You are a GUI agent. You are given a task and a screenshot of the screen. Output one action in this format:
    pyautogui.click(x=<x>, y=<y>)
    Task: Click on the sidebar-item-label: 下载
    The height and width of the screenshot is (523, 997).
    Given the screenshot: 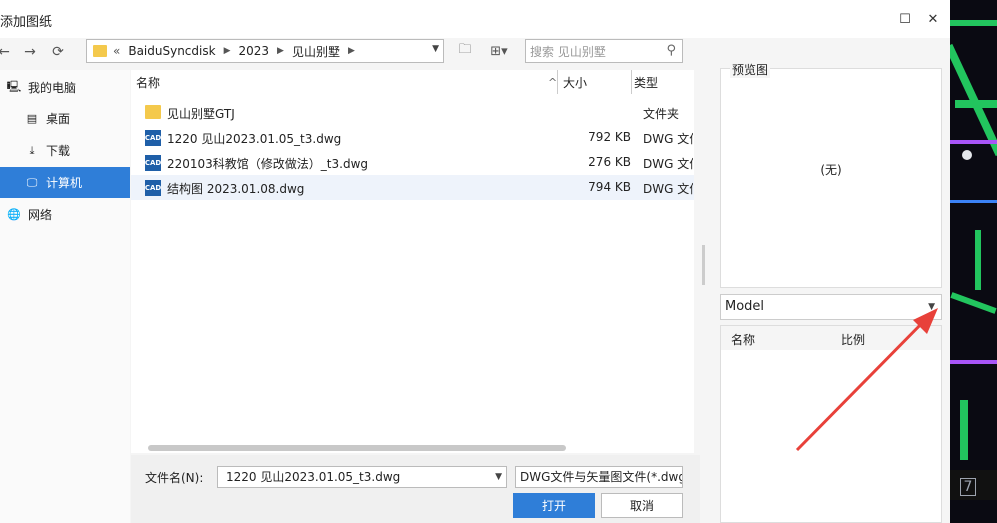 What is the action you would take?
    pyautogui.click(x=58, y=151)
    